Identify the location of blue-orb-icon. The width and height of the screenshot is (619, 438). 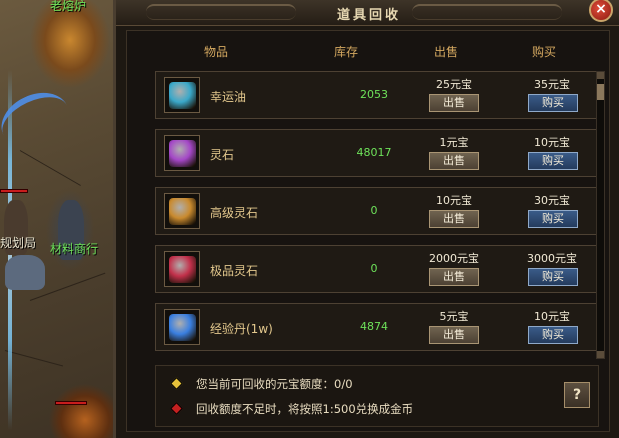
(182, 327).